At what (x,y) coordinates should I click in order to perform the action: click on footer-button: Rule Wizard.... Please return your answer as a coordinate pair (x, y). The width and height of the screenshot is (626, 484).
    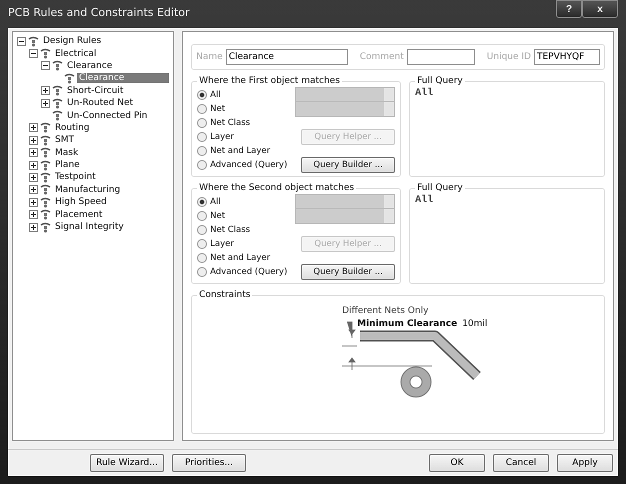
    Looking at the image, I should click on (127, 463).